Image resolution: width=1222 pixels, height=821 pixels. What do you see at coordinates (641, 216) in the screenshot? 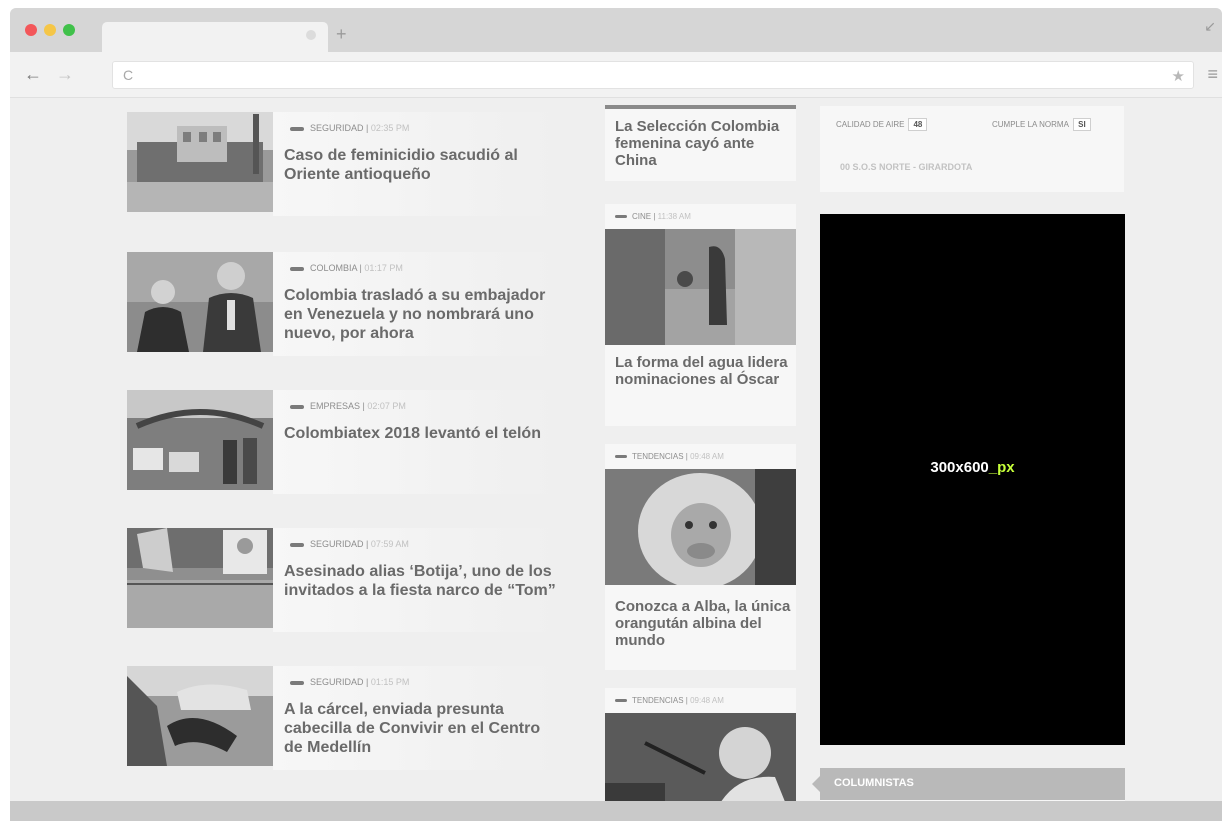
I see `article-category: CINE` at bounding box center [641, 216].